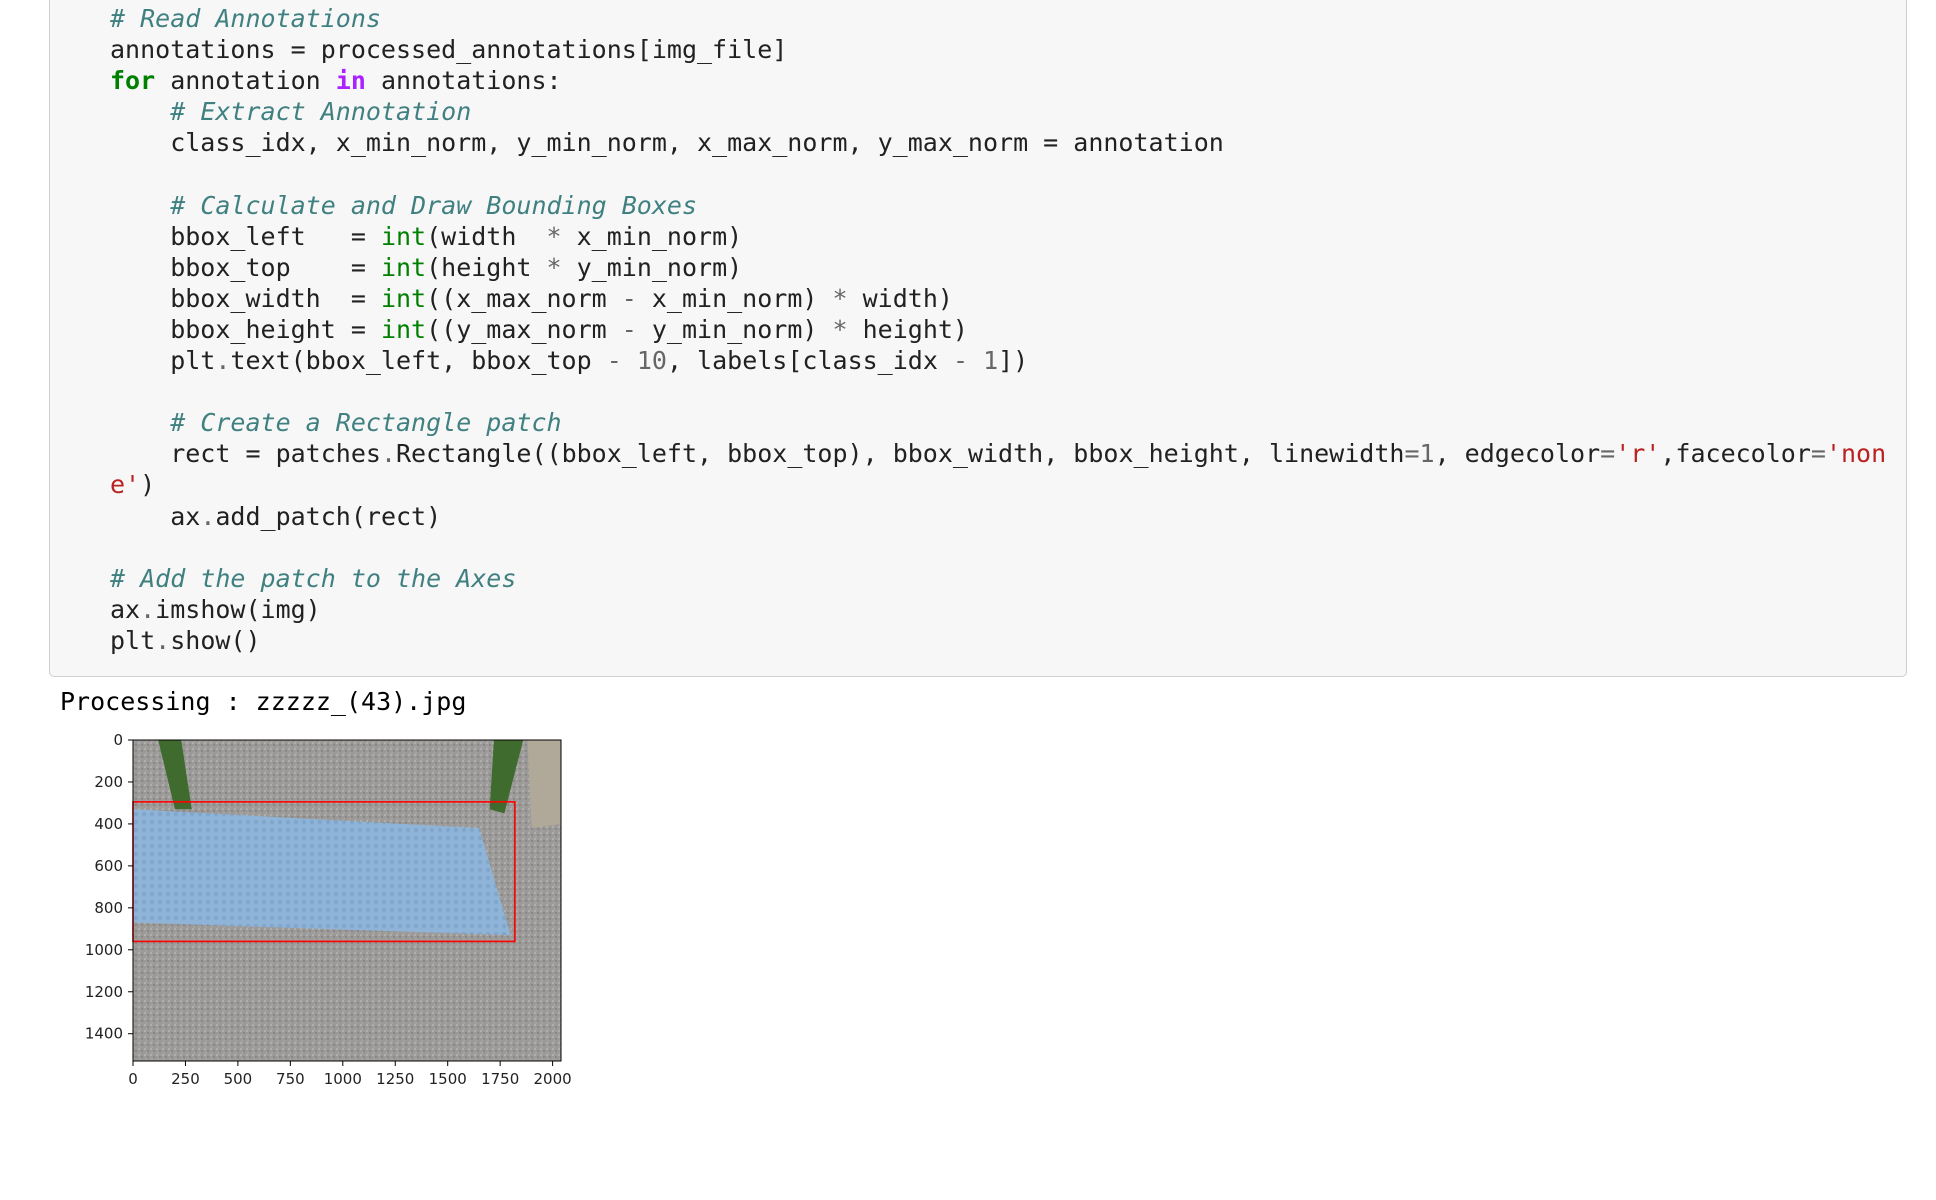  What do you see at coordinates (486, 267) in the screenshot?
I see `code-token: (height` at bounding box center [486, 267].